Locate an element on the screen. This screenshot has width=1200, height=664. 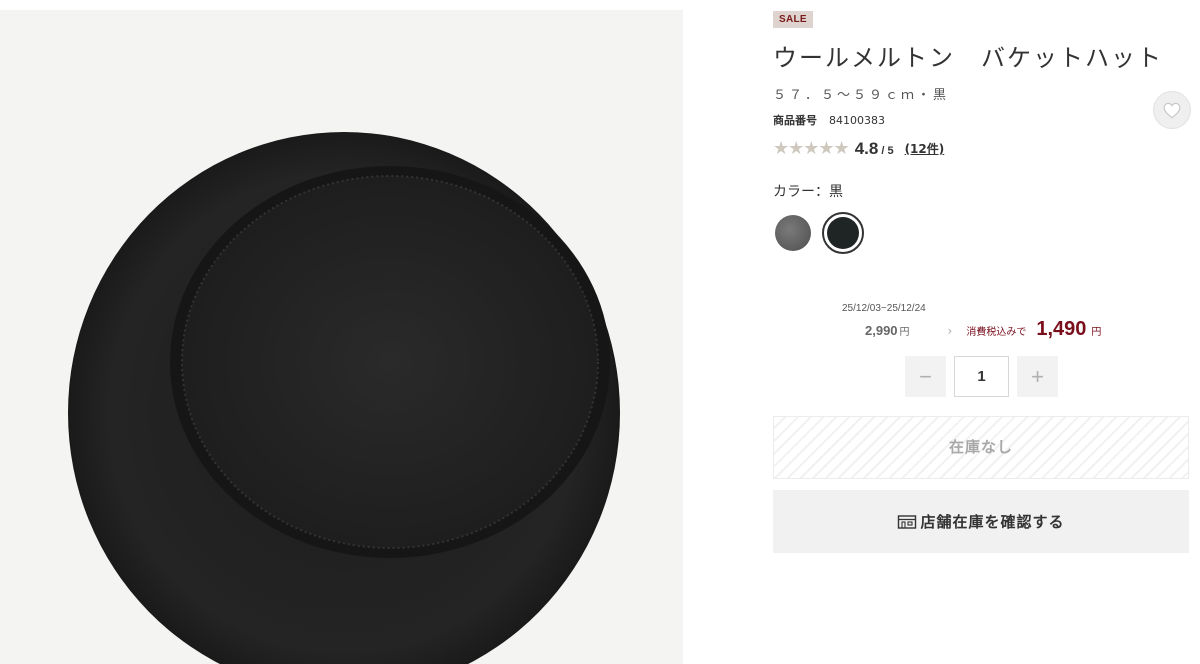
rating-score: 4.8 is located at coordinates (866, 148).